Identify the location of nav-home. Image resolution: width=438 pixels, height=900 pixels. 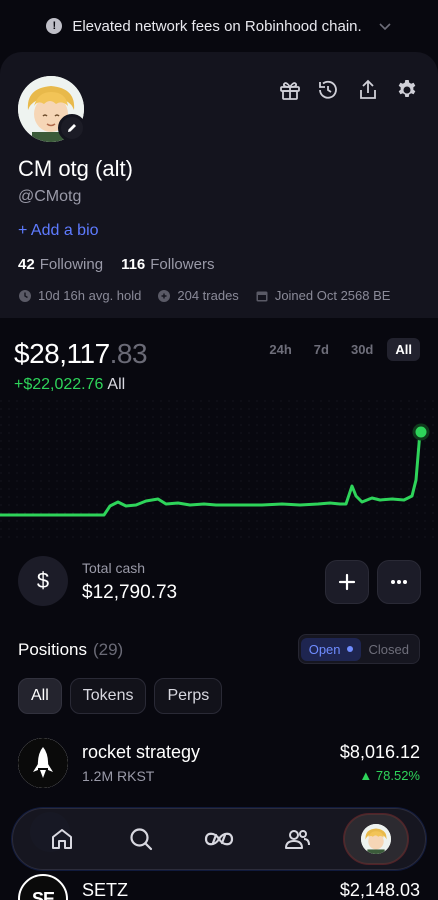
(62, 839).